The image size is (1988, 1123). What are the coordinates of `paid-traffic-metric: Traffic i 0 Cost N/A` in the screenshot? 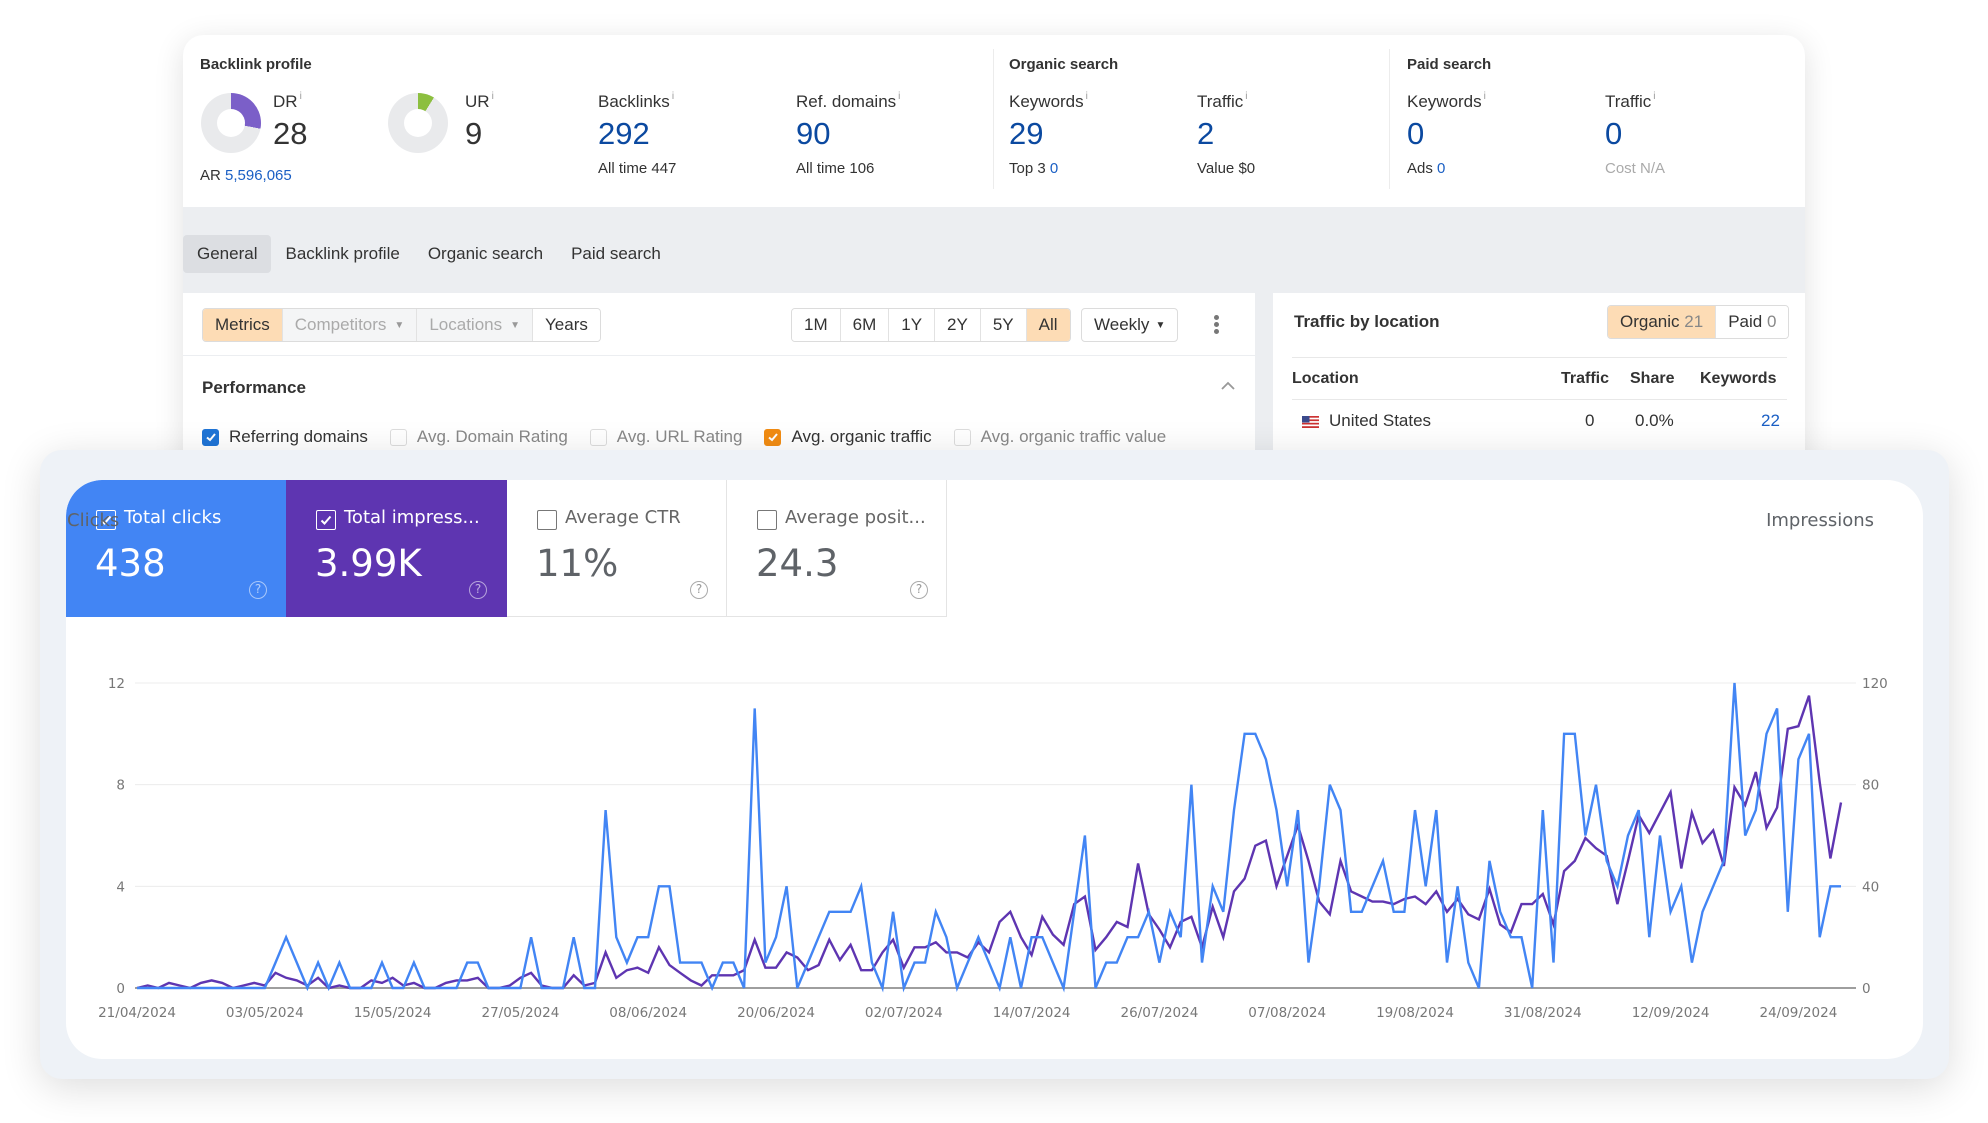 It's located at (1635, 134).